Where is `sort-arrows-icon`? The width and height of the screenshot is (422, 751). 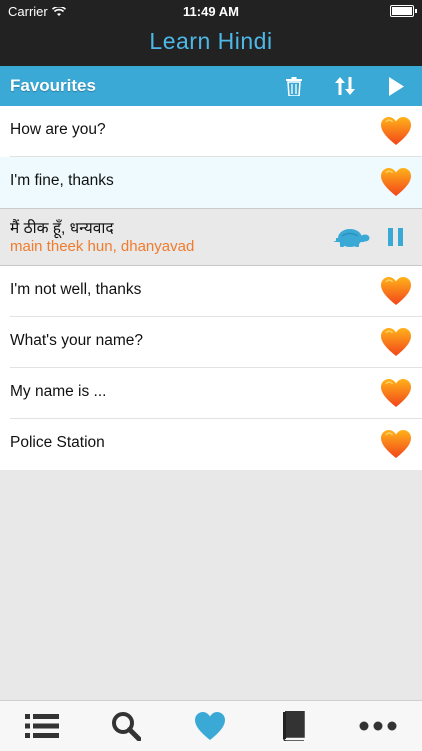 sort-arrows-icon is located at coordinates (345, 86).